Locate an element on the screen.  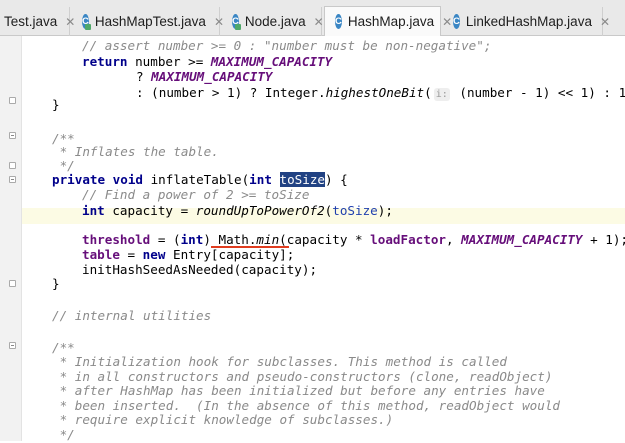
tab-linkedhashmap-java: C LinkedHashMap.java ✕ is located at coordinates (526, 21).